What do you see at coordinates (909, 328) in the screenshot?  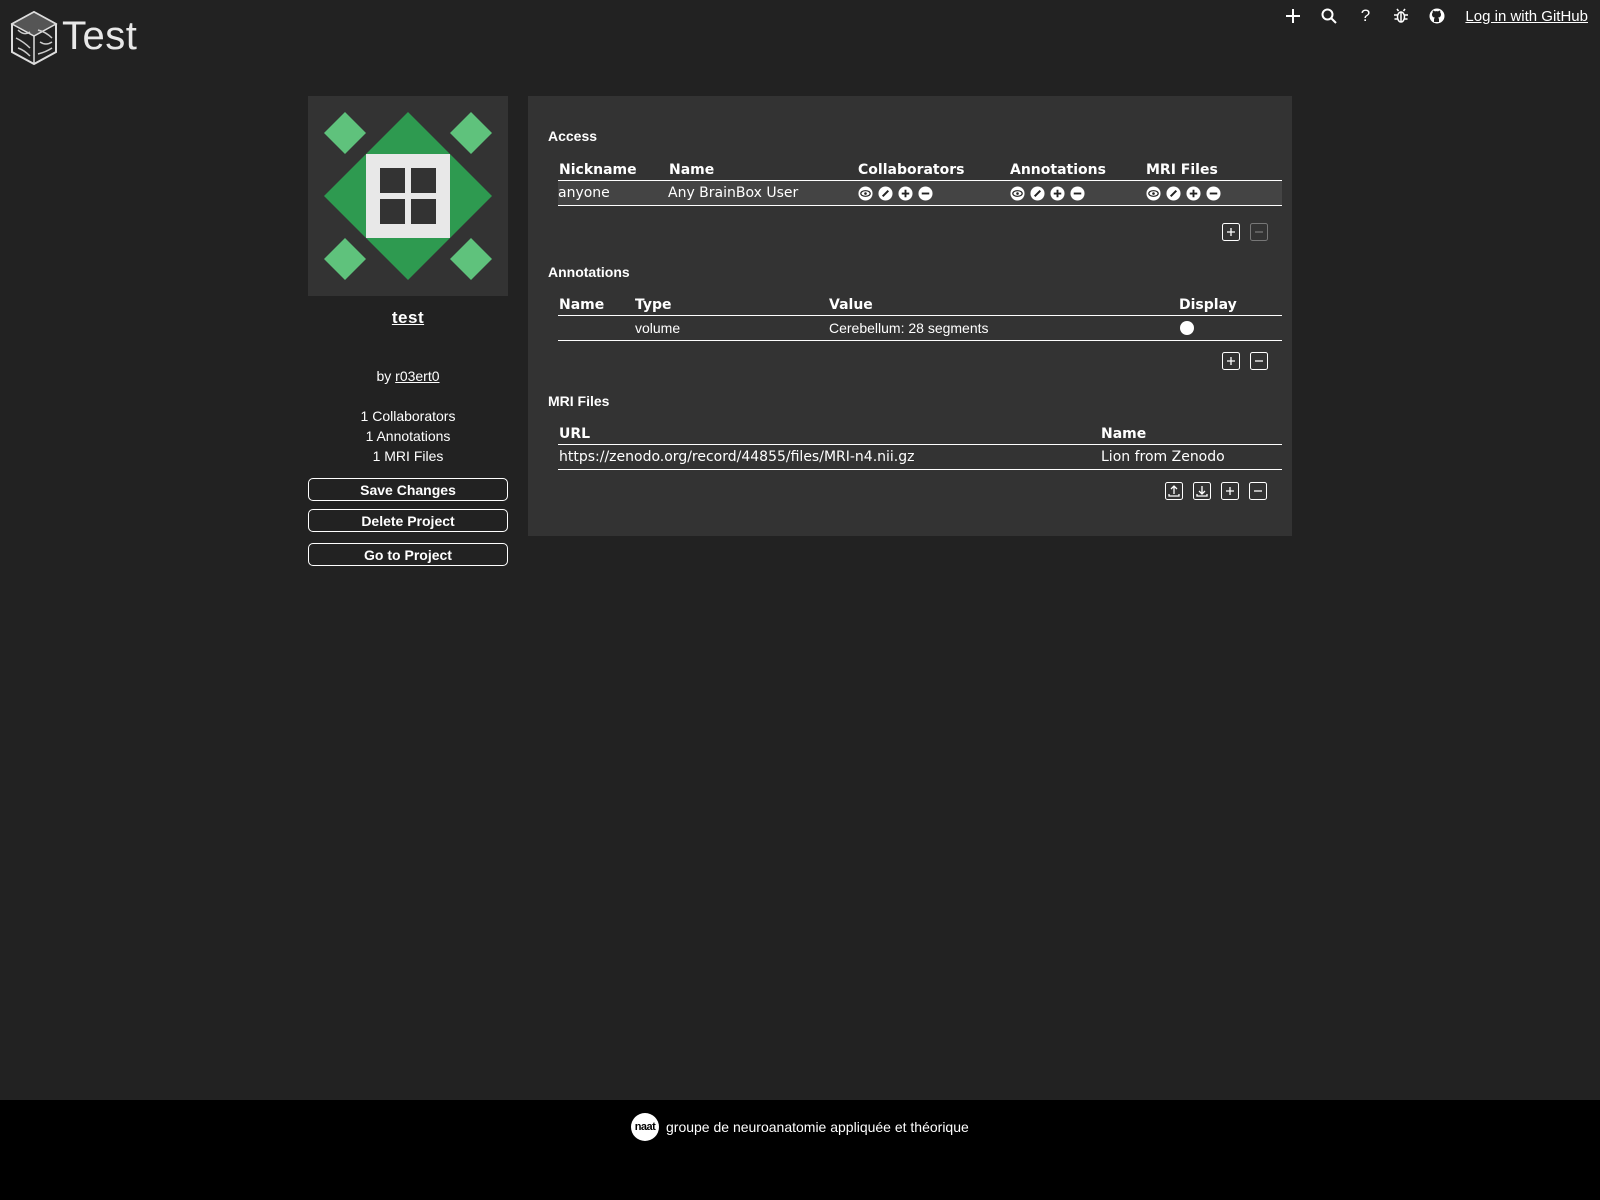 I see `annotation-value-cell: Cerebellum: 28 segments` at bounding box center [909, 328].